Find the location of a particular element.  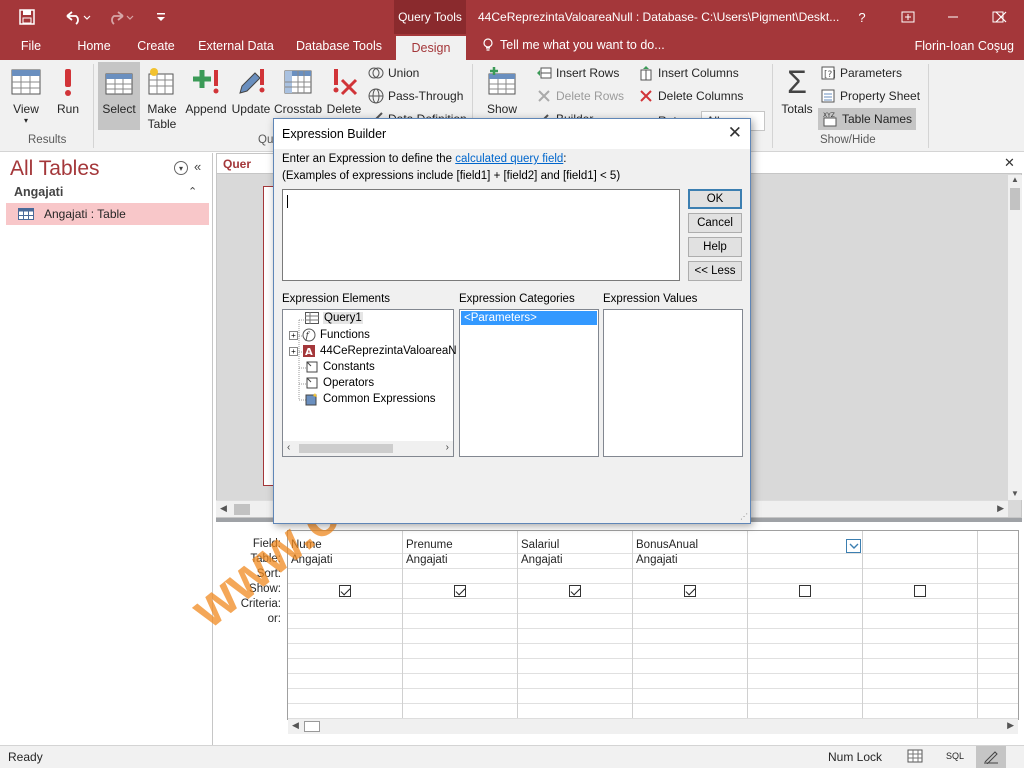

customize-qat-icon is located at coordinates (161, 17).